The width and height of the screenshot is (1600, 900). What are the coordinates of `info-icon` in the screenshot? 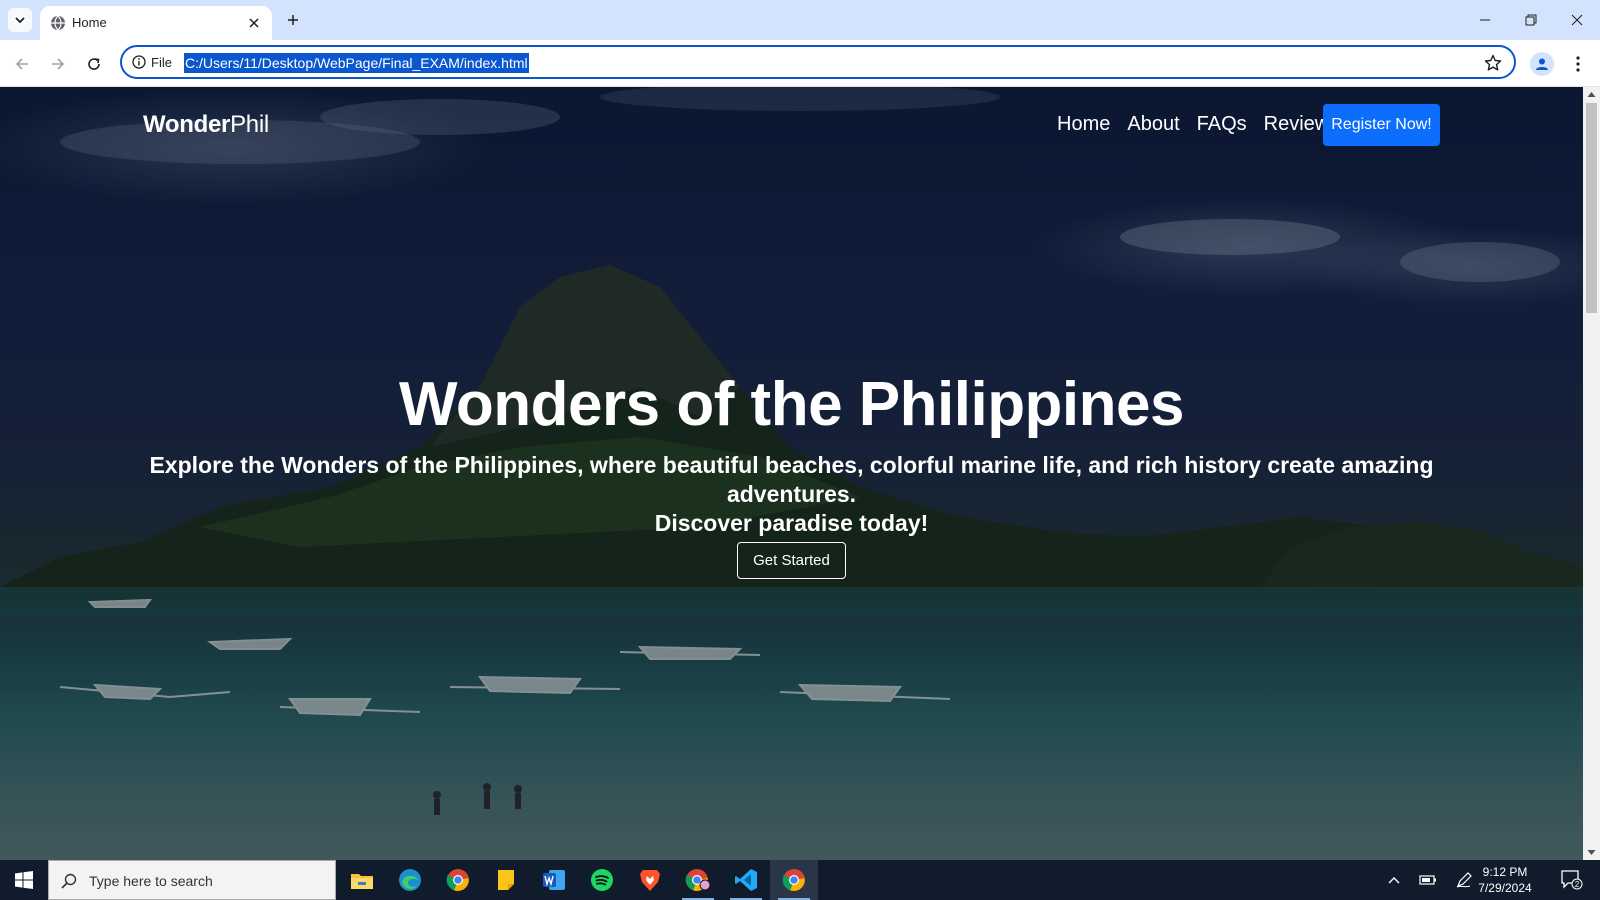 It's located at (139, 62).